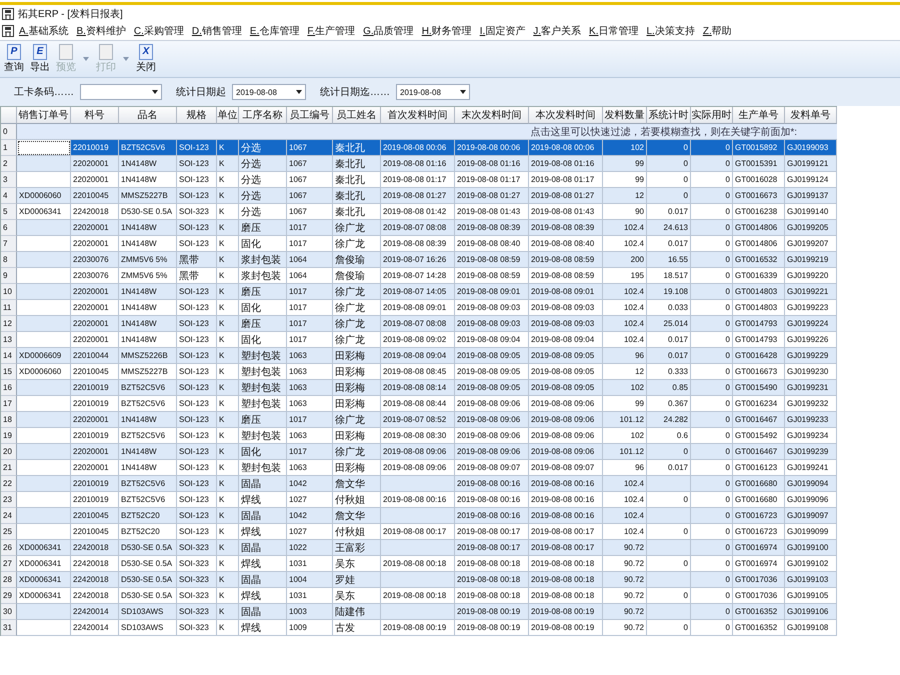 The width and height of the screenshot is (900, 675). I want to click on toolbar-button: P 查询, so click(14, 59).